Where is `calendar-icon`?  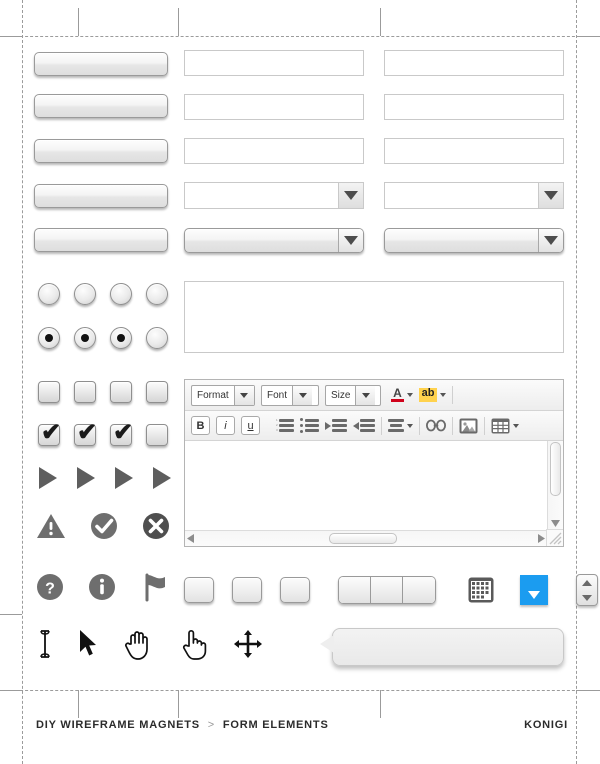
calendar-icon is located at coordinates (481, 590).